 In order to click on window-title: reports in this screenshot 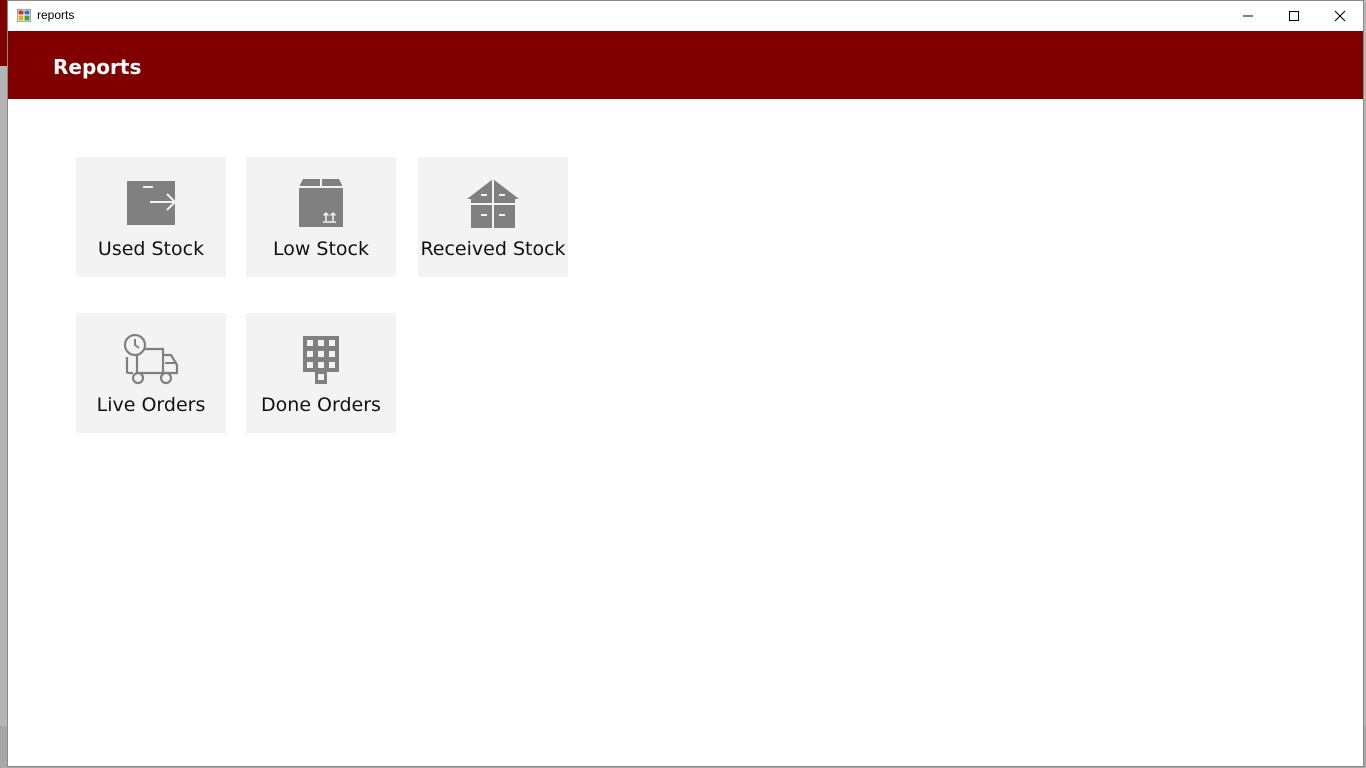, I will do `click(56, 15)`.